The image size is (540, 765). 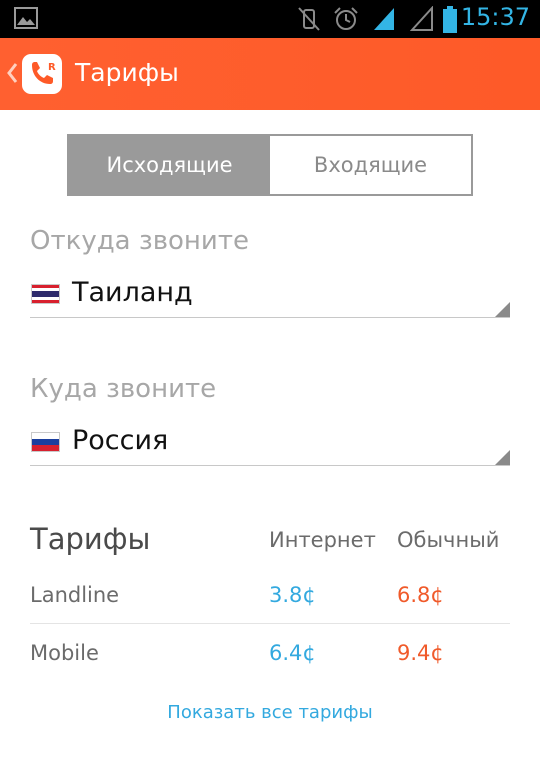 What do you see at coordinates (420, 653) in the screenshot?
I see `rate-regular: 9.4¢` at bounding box center [420, 653].